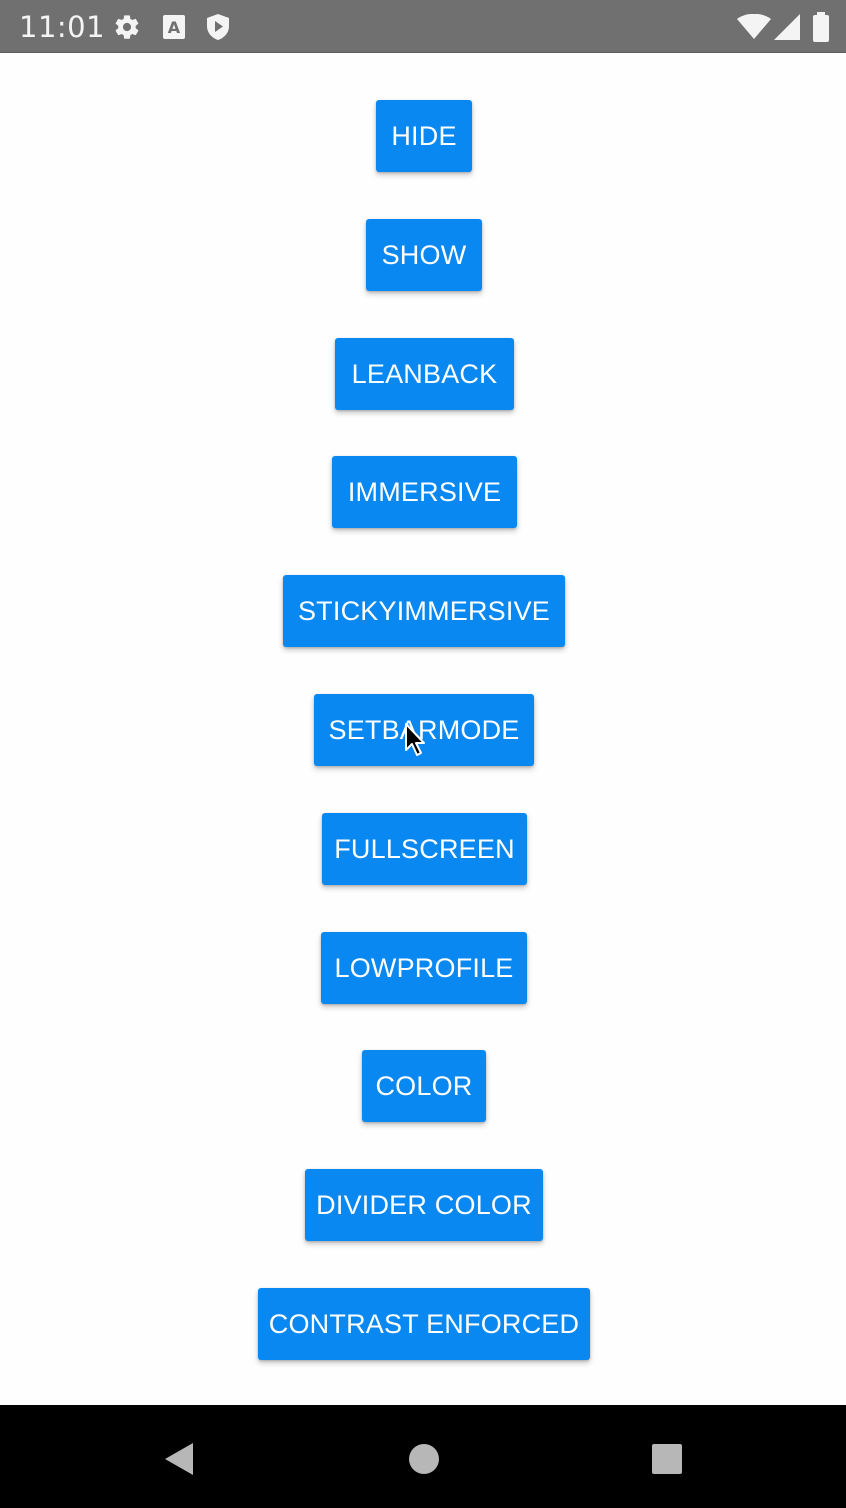 The height and width of the screenshot is (1508, 846). What do you see at coordinates (424, 136) in the screenshot?
I see `hide-button: HIDE` at bounding box center [424, 136].